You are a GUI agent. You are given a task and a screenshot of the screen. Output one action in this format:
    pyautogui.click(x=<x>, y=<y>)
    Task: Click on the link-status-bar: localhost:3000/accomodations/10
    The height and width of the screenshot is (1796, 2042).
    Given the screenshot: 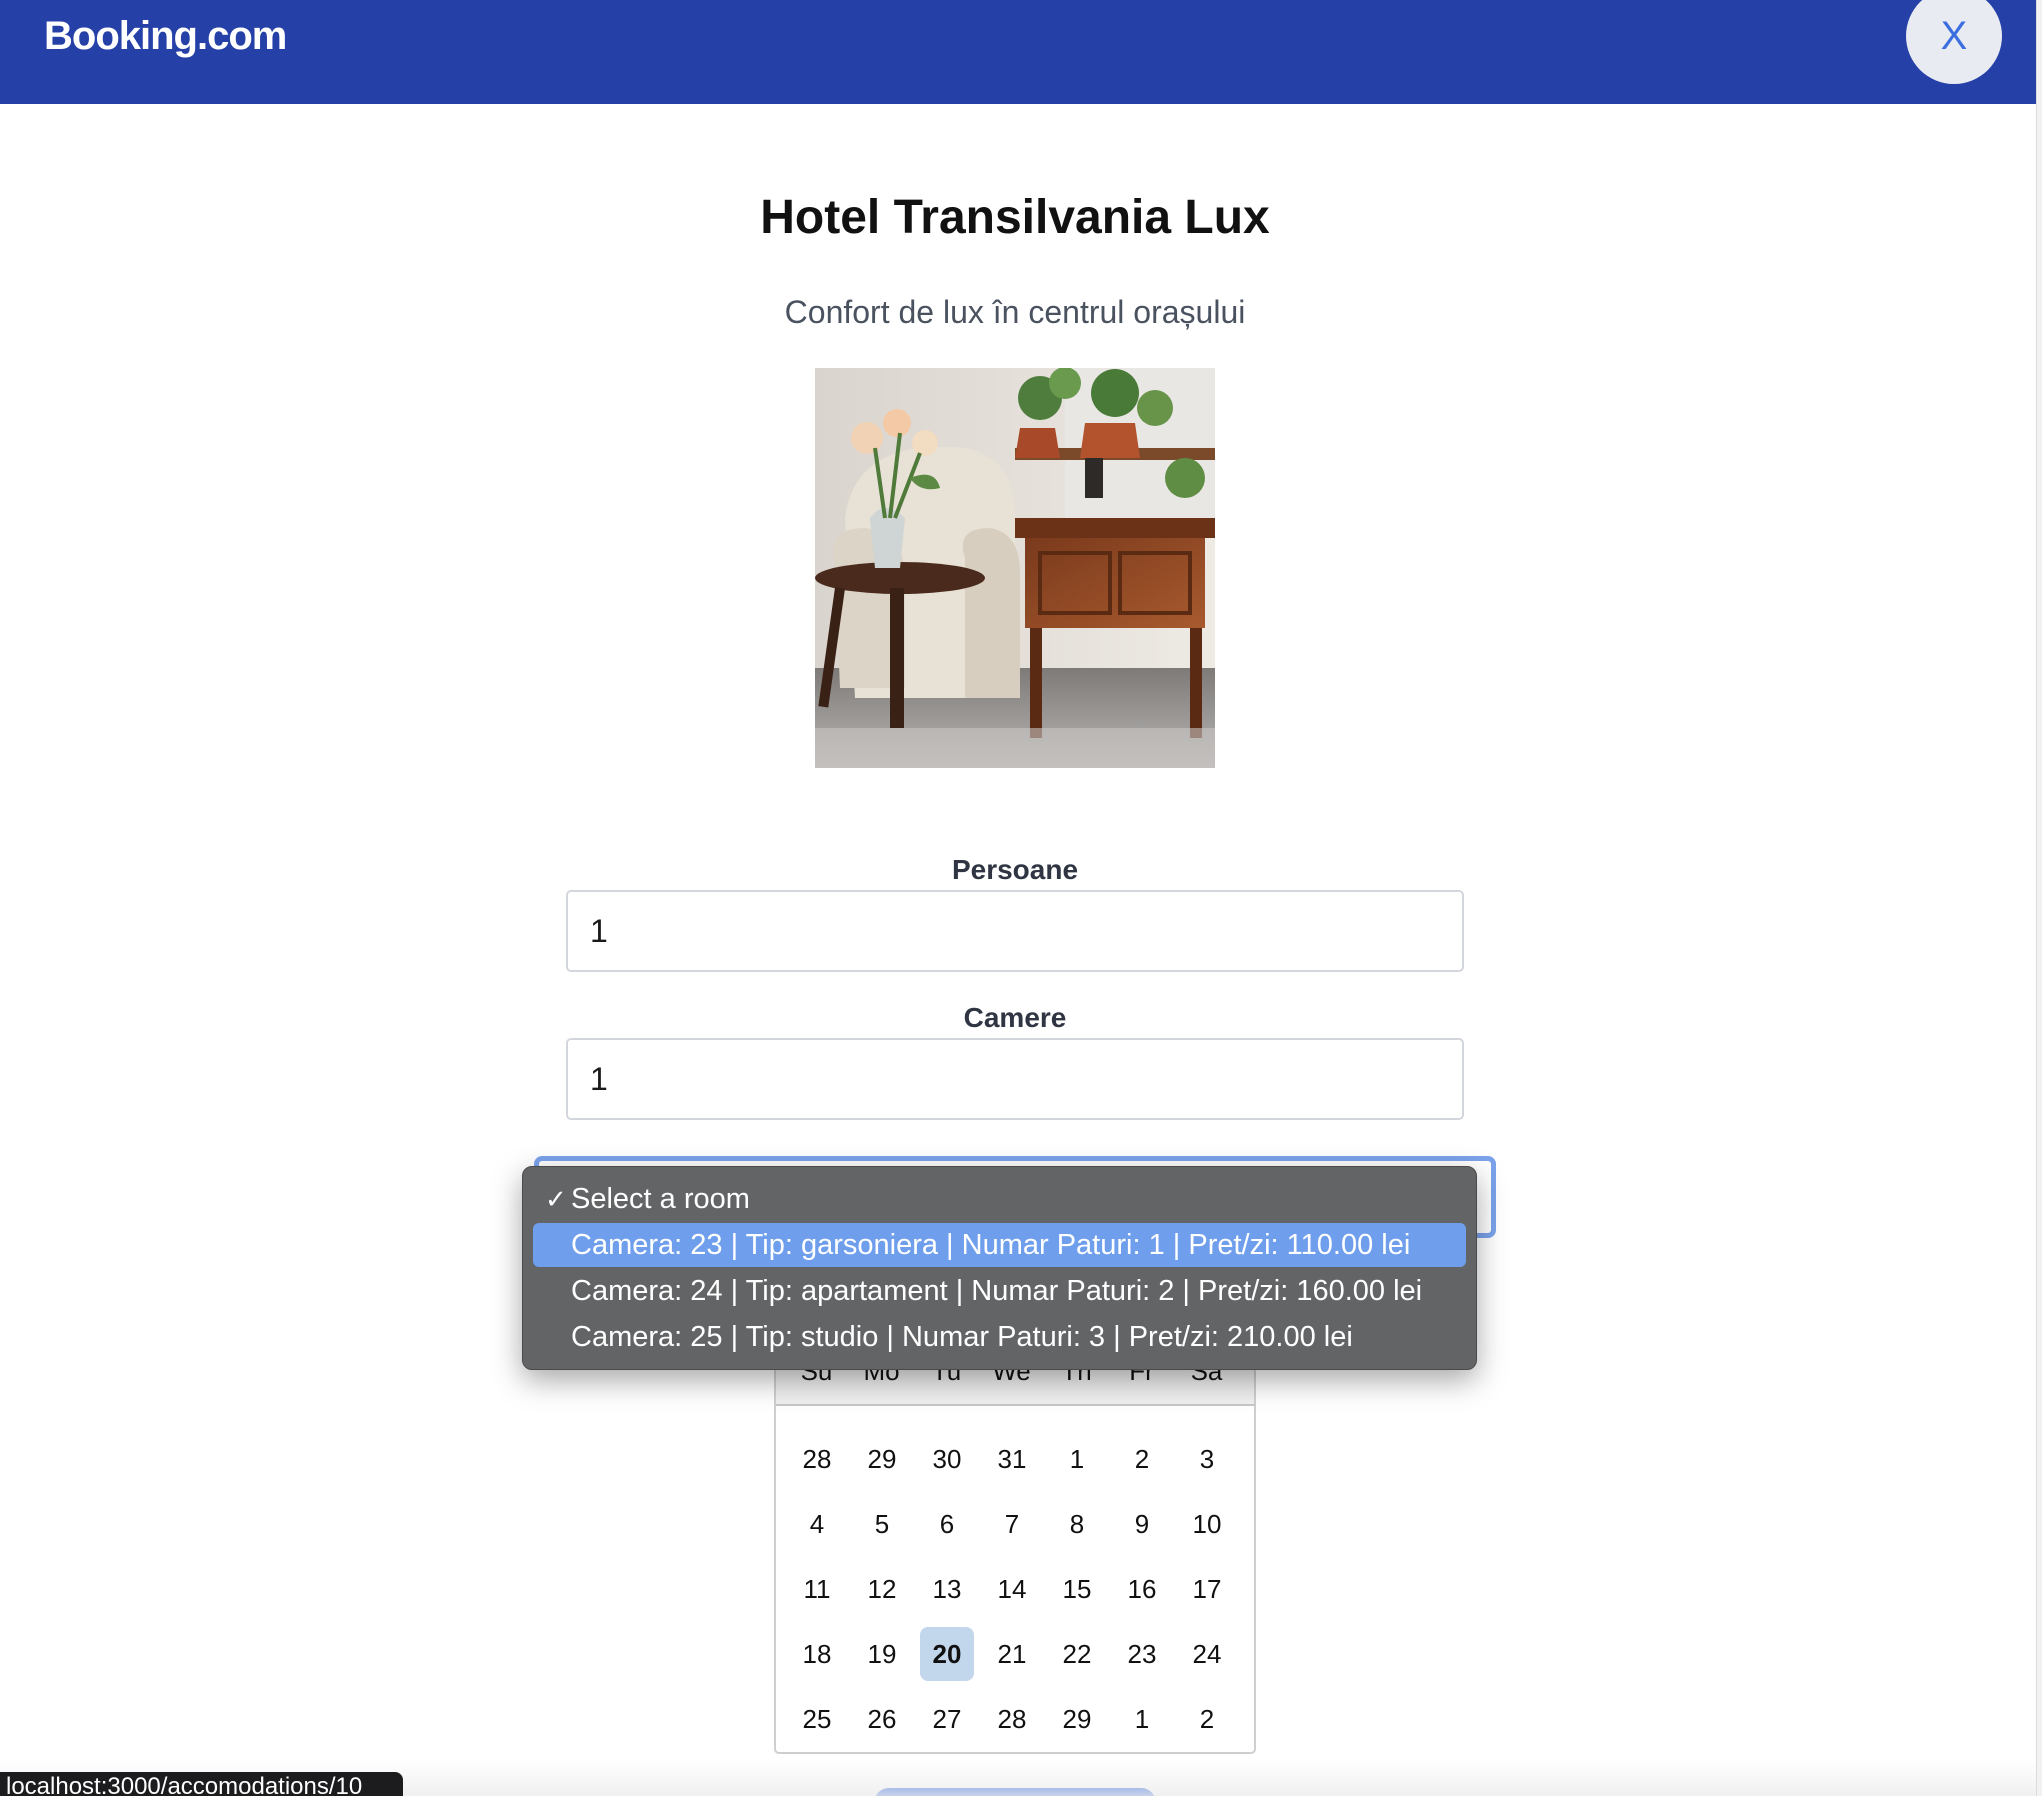 What is the action you would take?
    pyautogui.click(x=201, y=1784)
    